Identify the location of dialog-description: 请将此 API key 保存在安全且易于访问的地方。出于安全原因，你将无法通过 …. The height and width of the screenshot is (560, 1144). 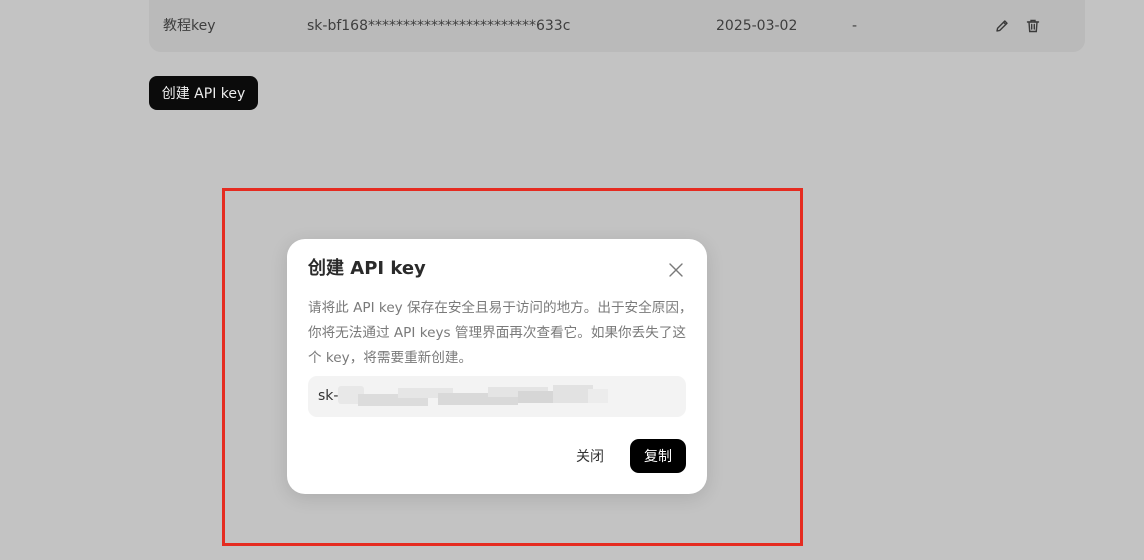
(500, 333).